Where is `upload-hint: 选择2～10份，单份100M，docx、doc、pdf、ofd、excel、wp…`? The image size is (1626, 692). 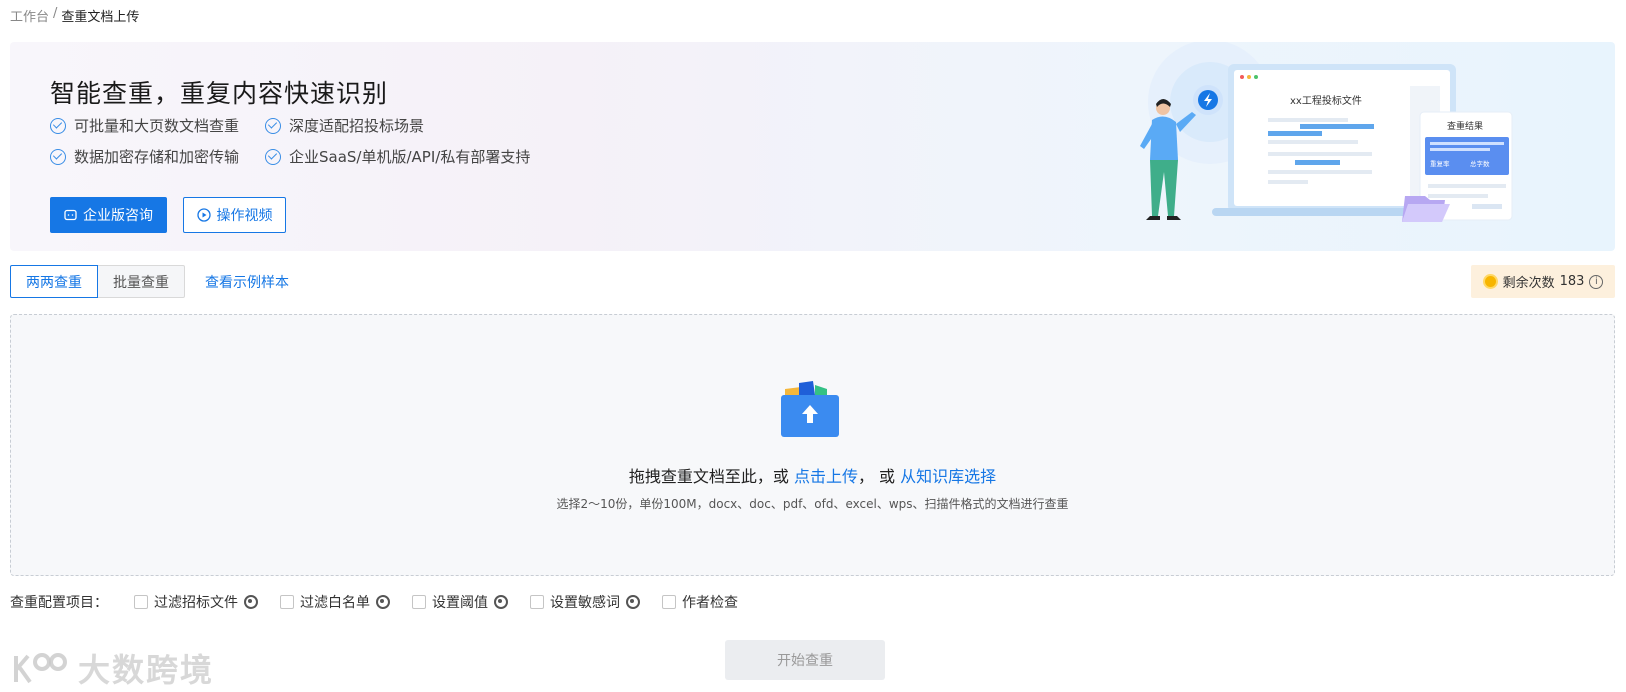
upload-hint: 选择2～10份，单份100M，docx、doc、pdf、ofd、excel、wp… is located at coordinates (812, 504).